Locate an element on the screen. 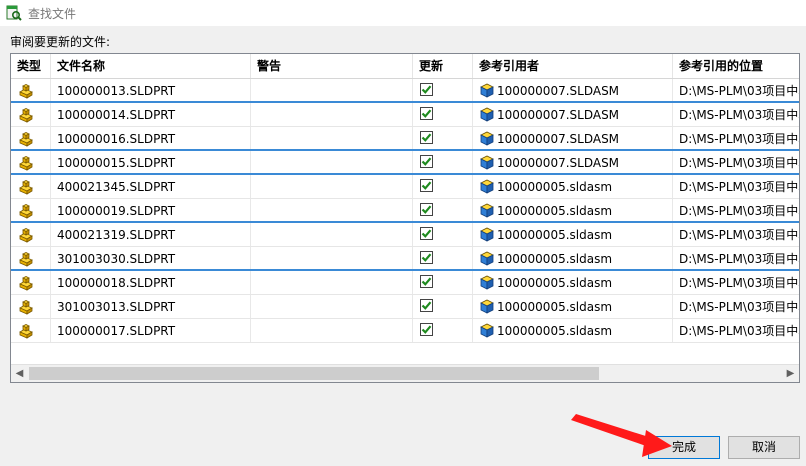  file-name-cell: 100000013.SLDPRT is located at coordinates (151, 91).